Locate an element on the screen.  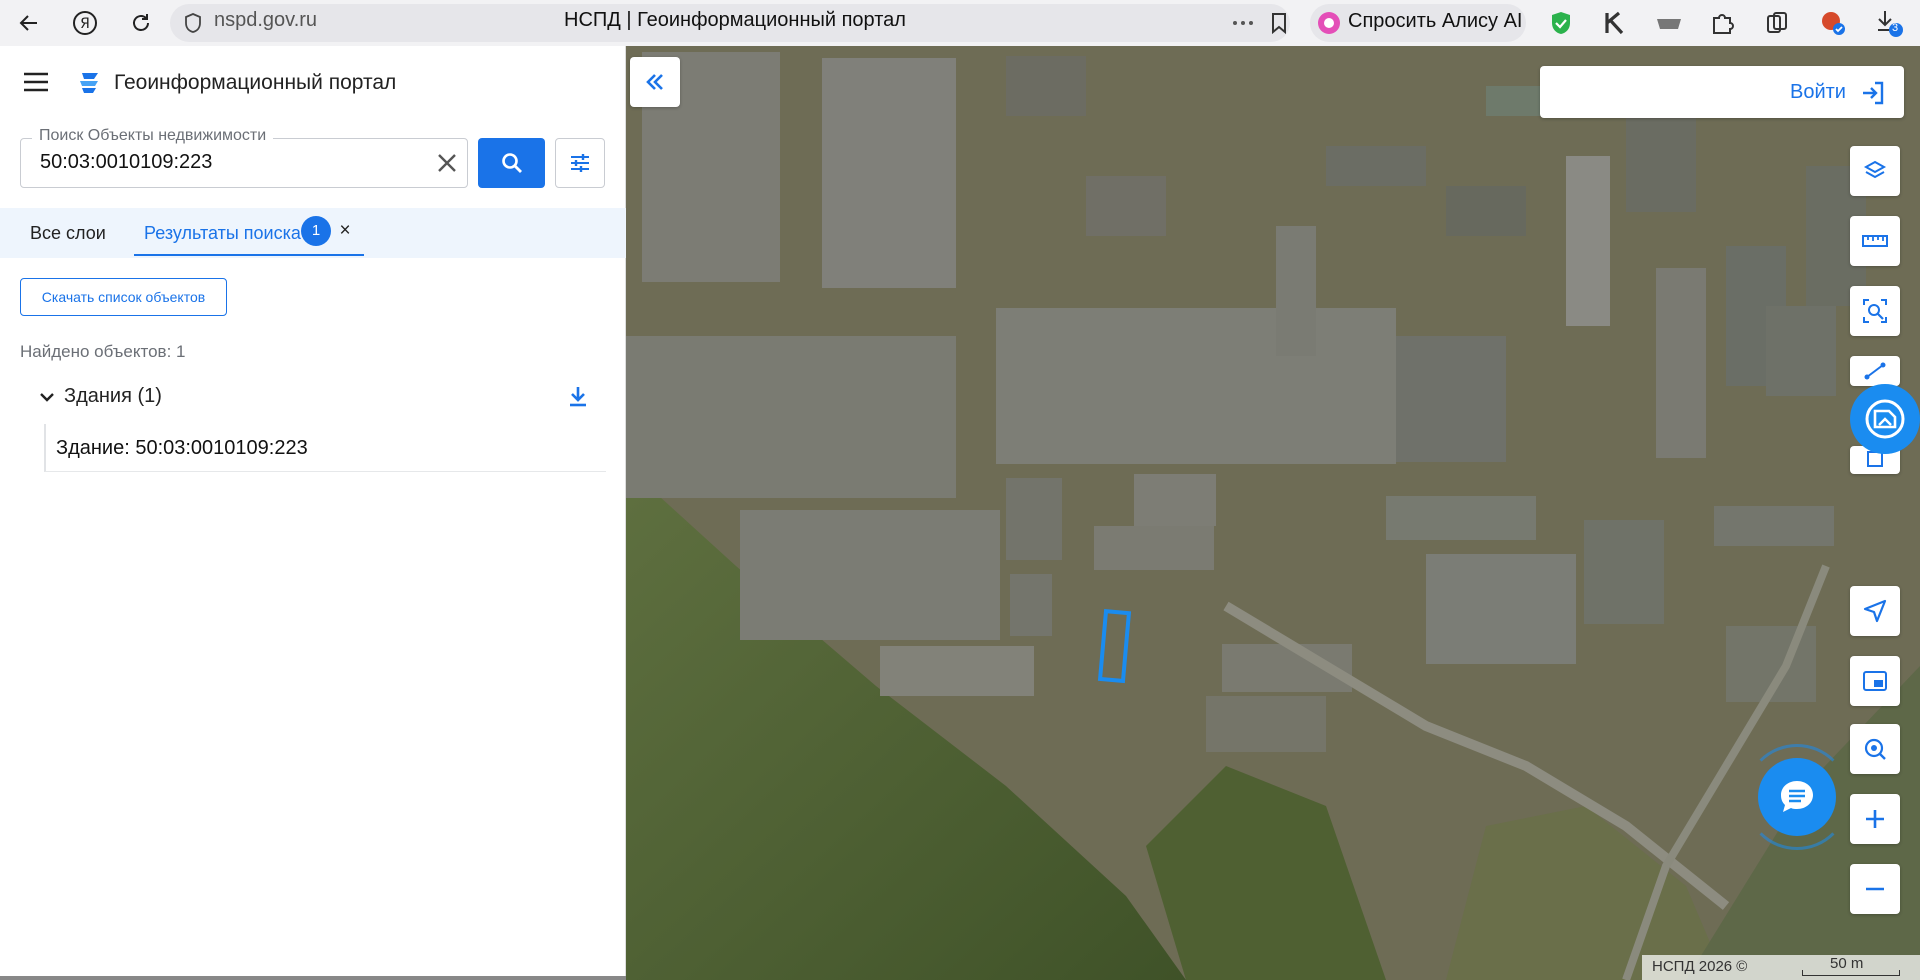
chat-button is located at coordinates (1797, 797).